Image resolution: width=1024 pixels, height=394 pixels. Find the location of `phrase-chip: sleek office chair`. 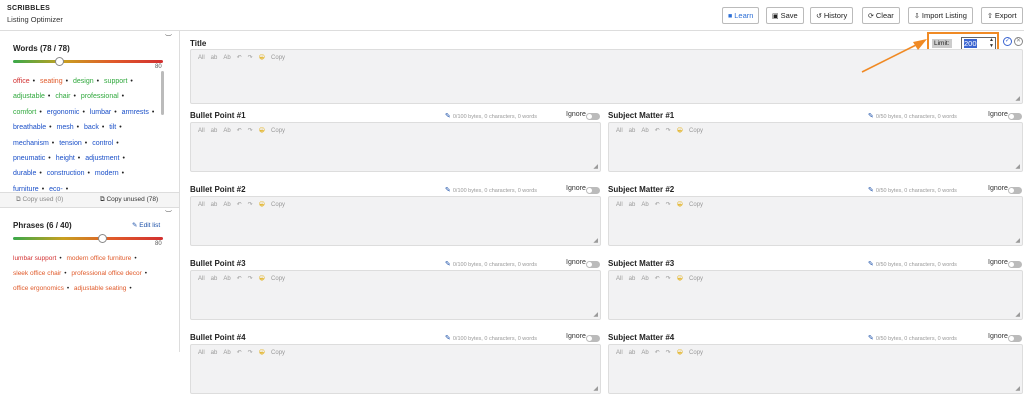

phrase-chip: sleek office chair is located at coordinates (37, 273).